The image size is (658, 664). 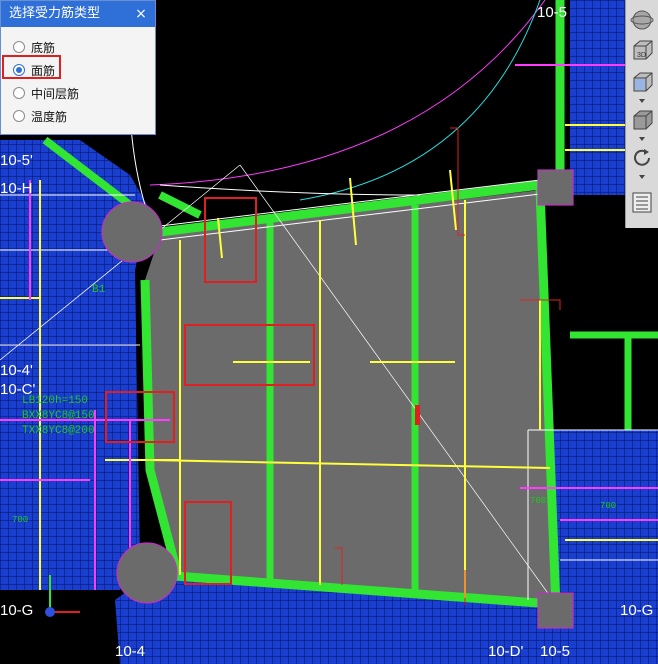 I want to click on red-indicator, so click(x=417, y=415).